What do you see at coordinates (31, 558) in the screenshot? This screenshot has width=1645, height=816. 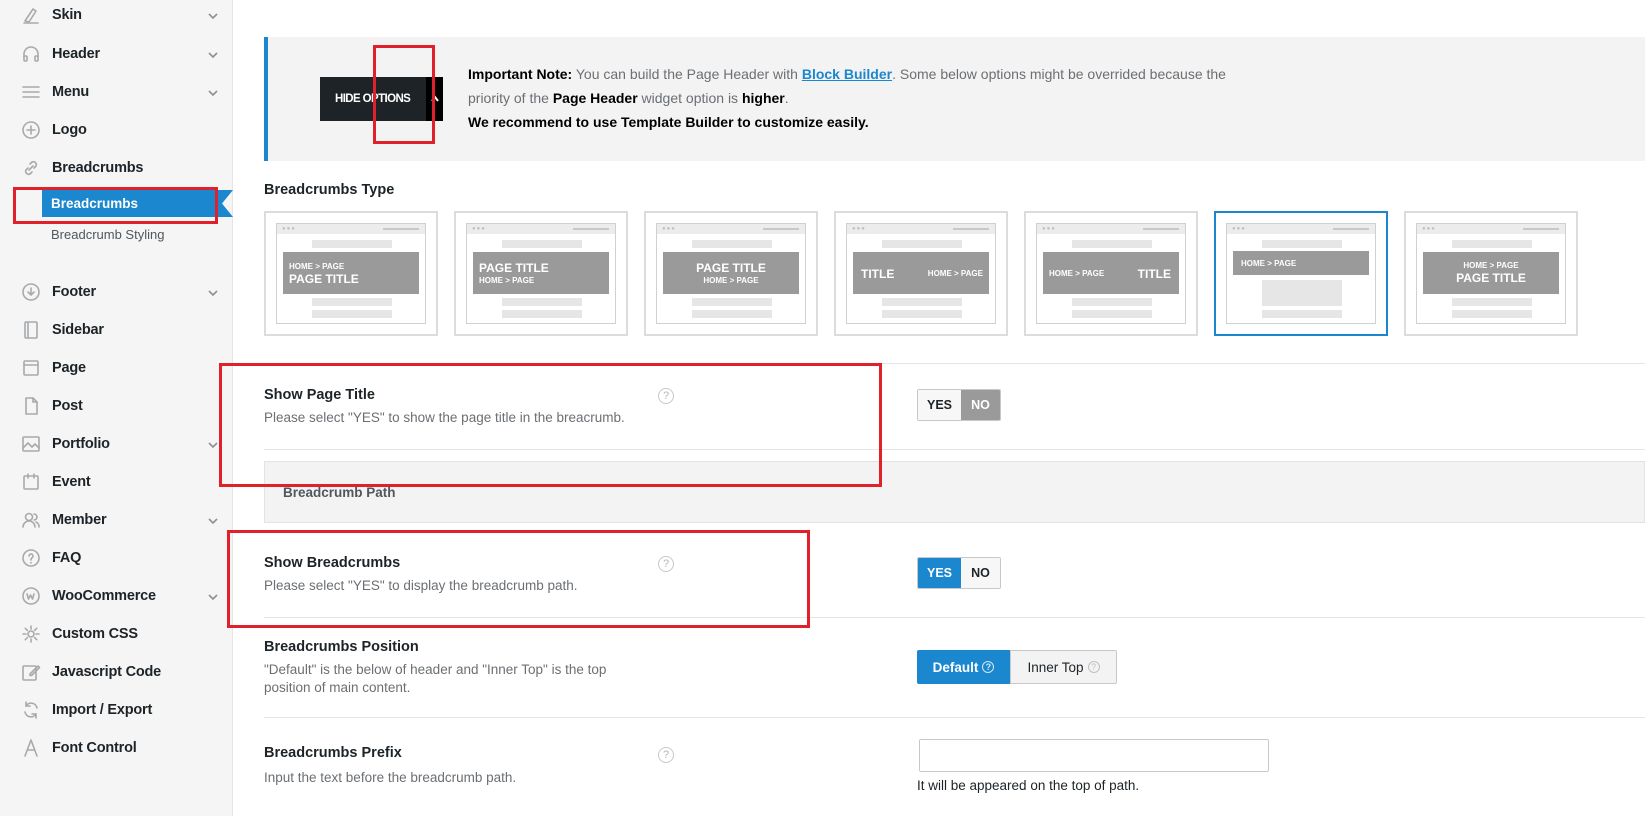 I see `question-circle-icon` at bounding box center [31, 558].